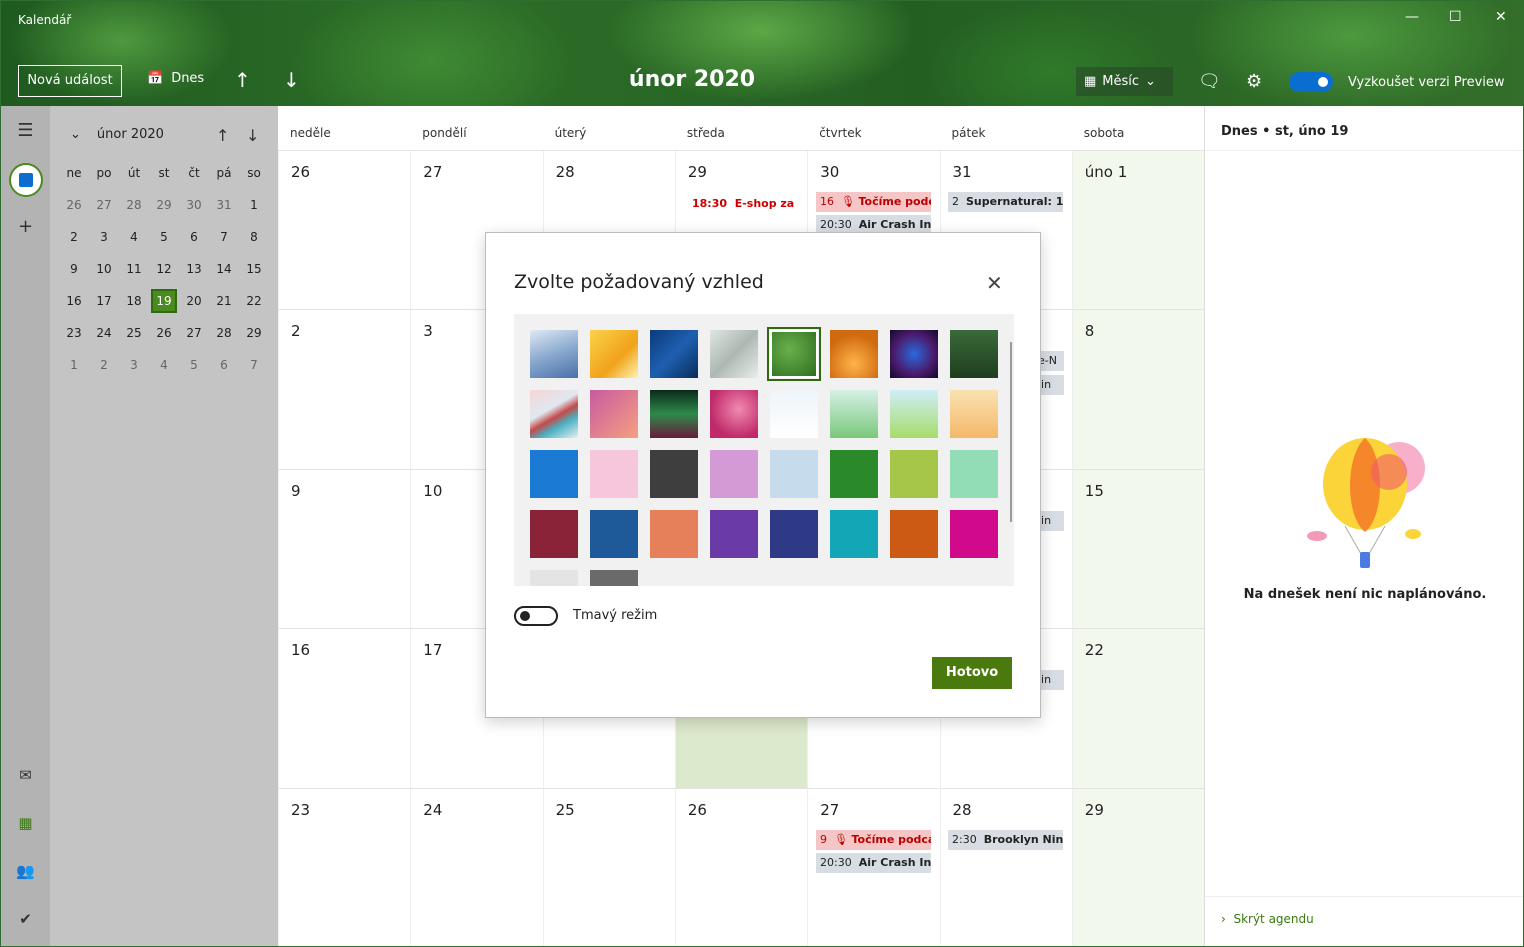  Describe the element at coordinates (74, 340) in the screenshot. I see `mini-day: 23` at that location.